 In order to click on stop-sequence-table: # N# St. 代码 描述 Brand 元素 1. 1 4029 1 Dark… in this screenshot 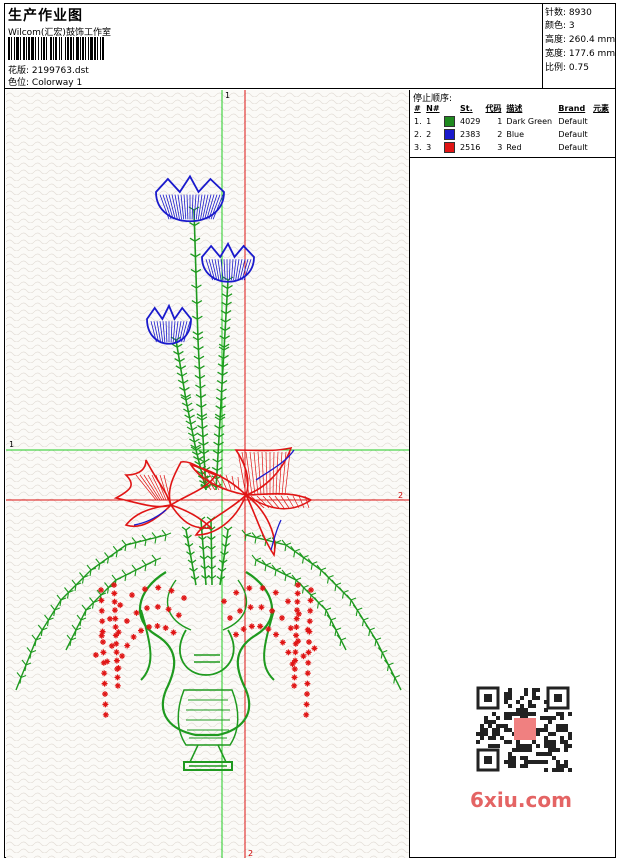, I will do `click(512, 128)`.